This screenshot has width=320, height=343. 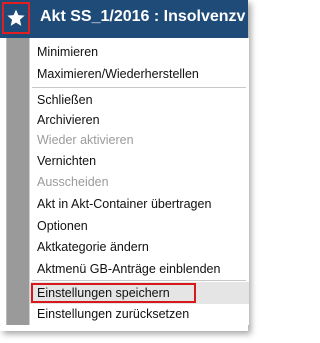 I want to click on title-bar: Akt SS_1/2016 : Insolvenzv, so click(x=124, y=19).